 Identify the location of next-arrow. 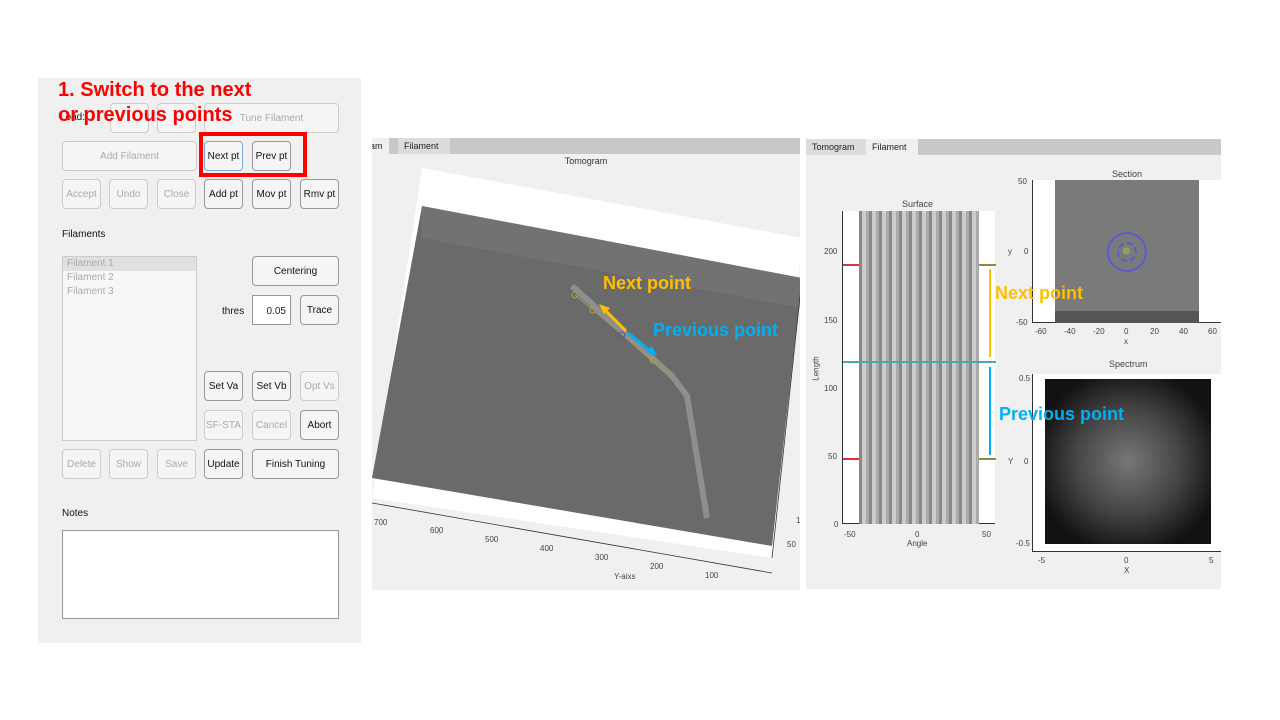
(990, 313).